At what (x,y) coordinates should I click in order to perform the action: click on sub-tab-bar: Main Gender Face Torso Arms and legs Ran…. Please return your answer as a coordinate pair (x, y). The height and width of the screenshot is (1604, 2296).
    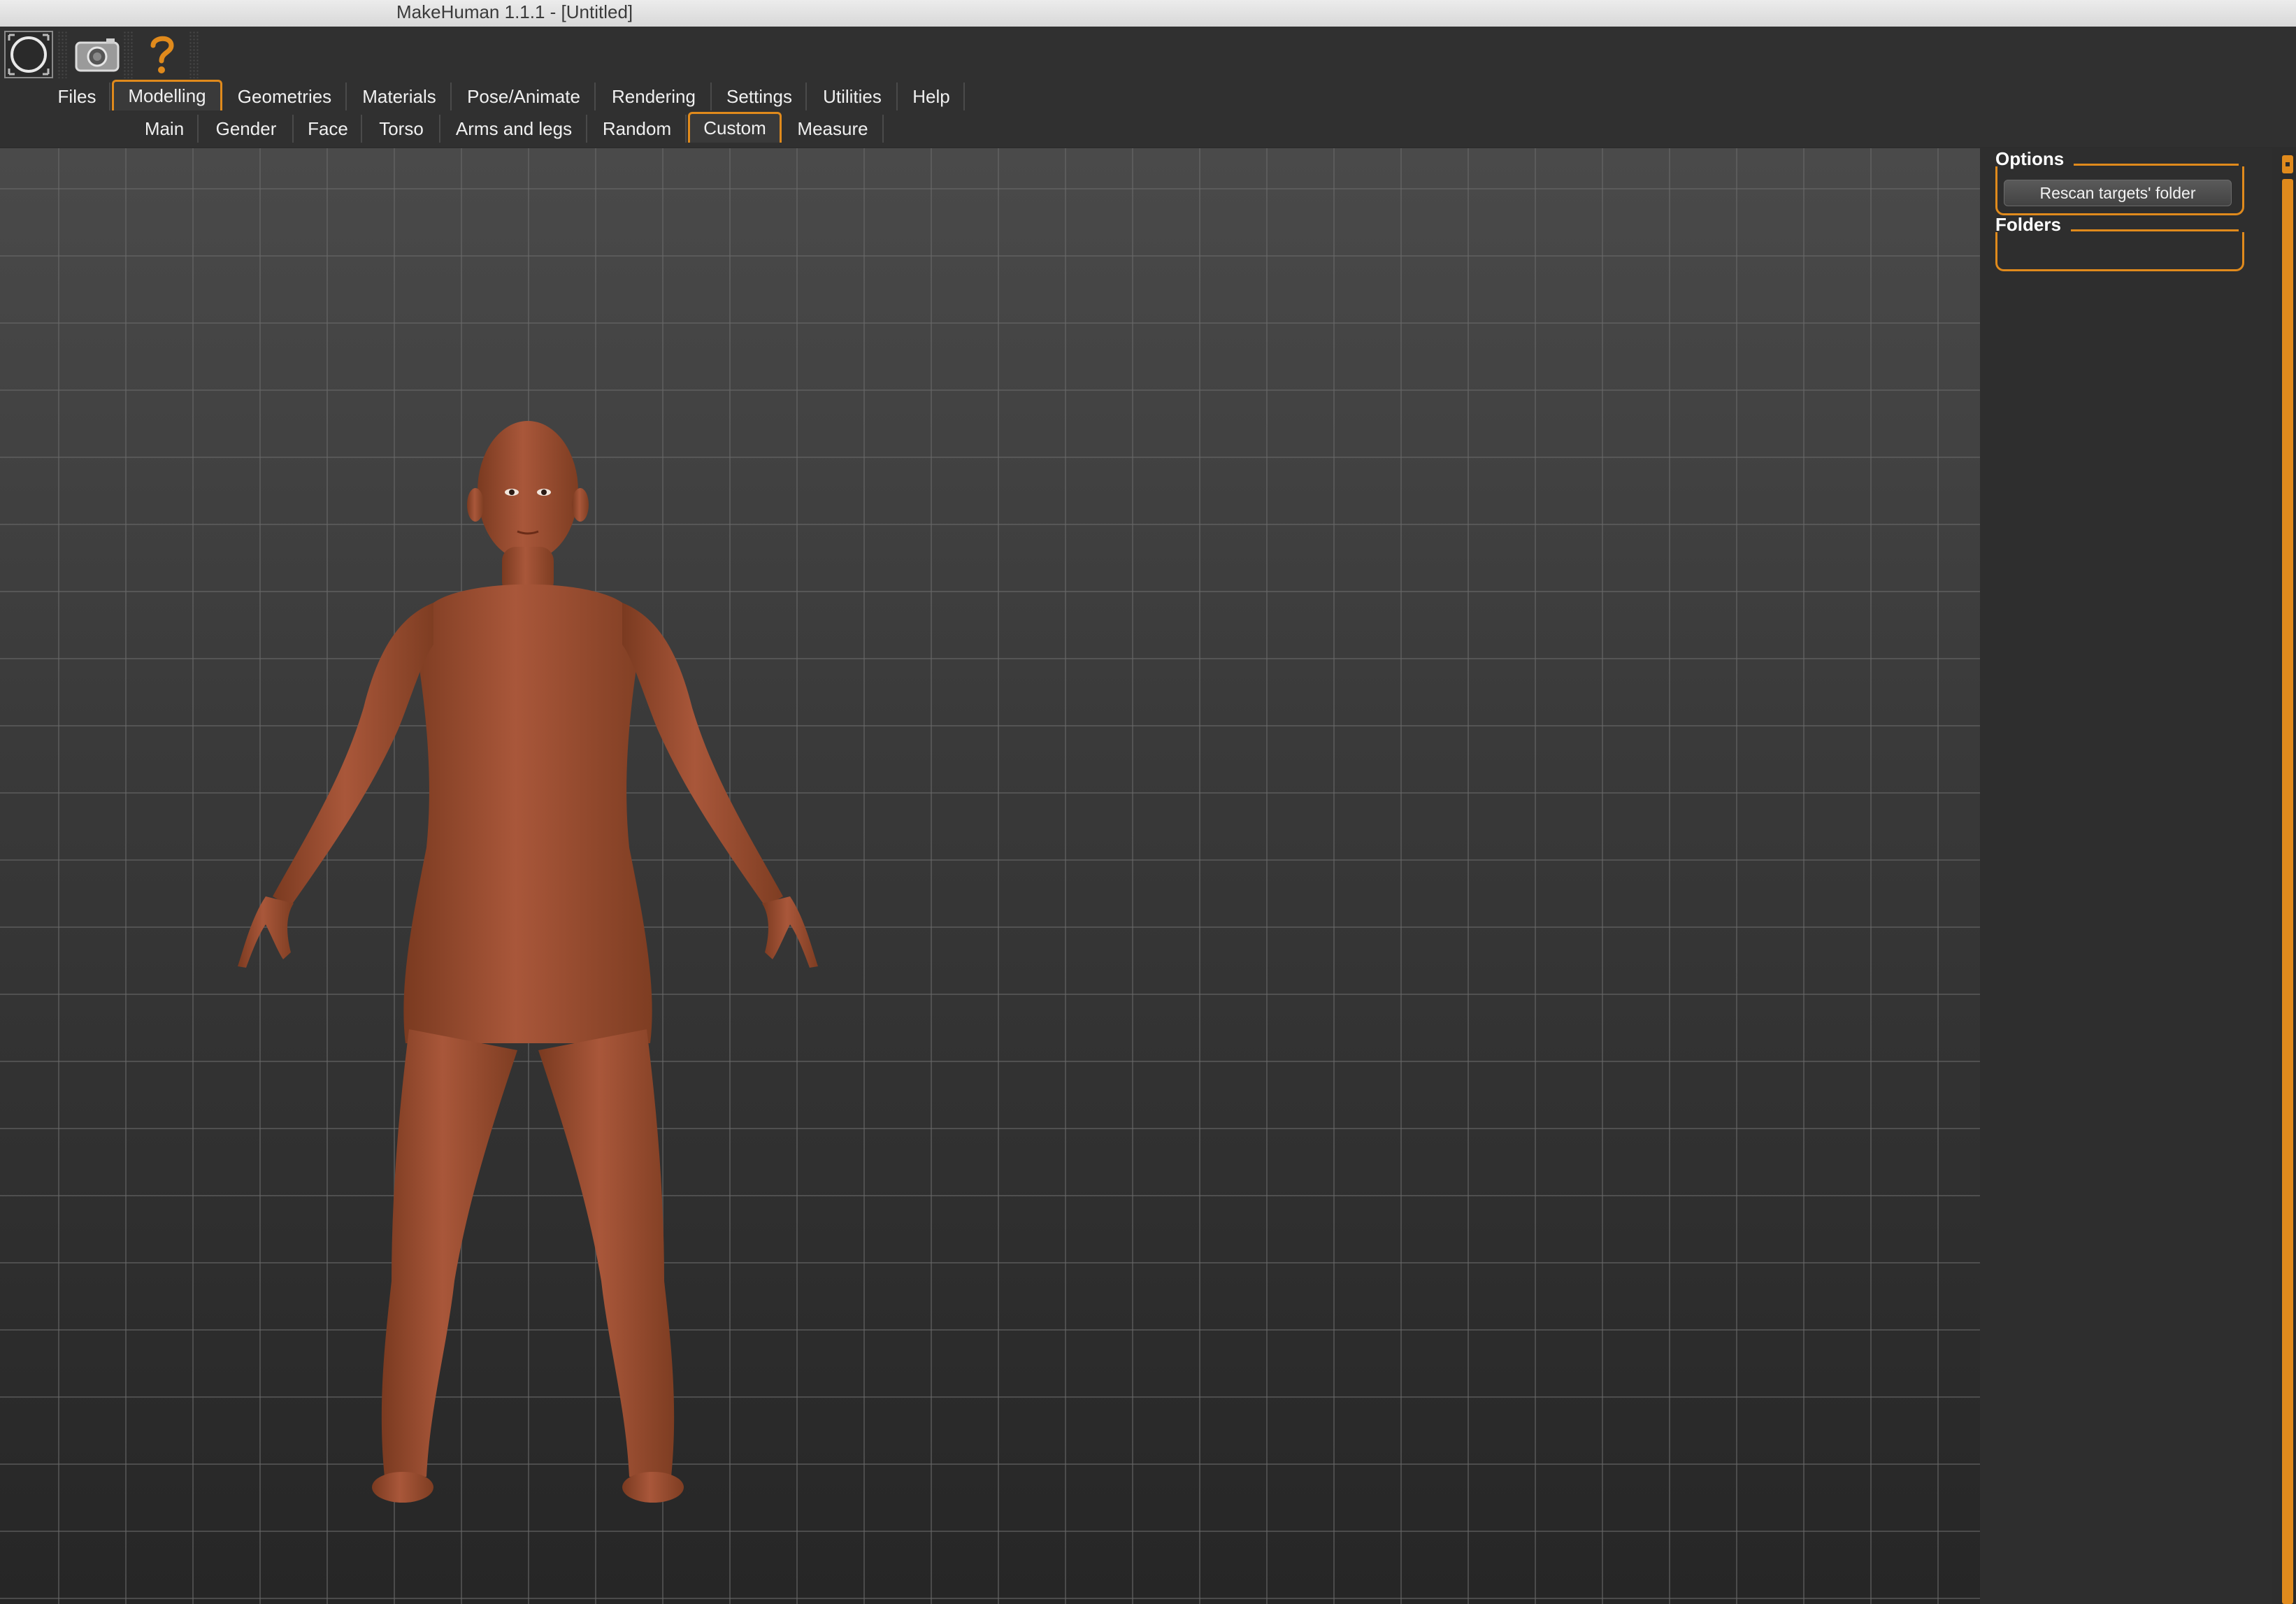
    Looking at the image, I should click on (1148, 128).